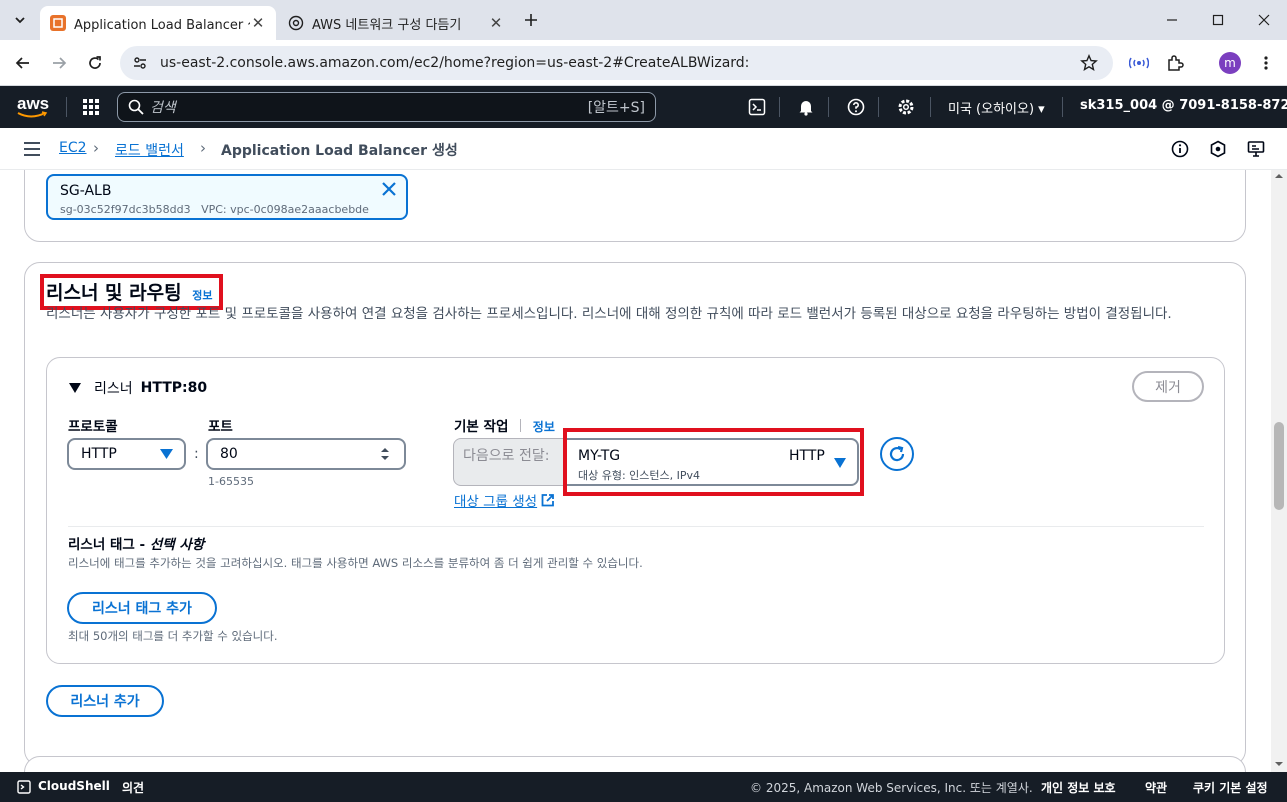  I want to click on listener-prefix: 리스너, so click(113, 389).